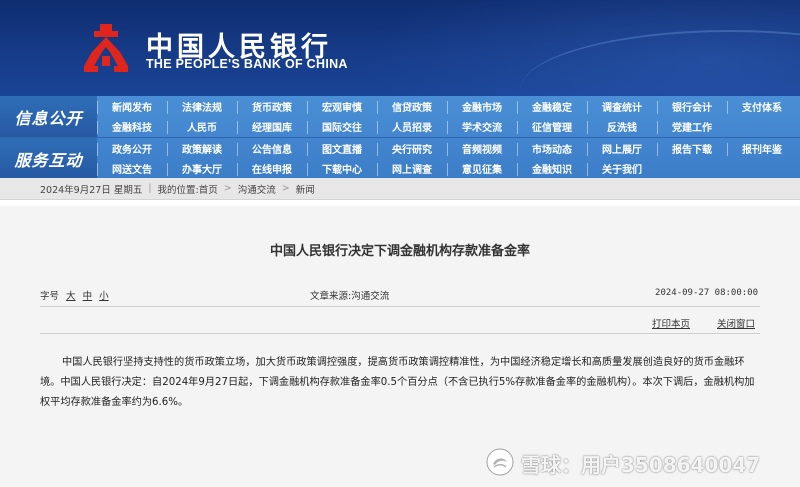 Image resolution: width=800 pixels, height=487 pixels. What do you see at coordinates (482, 148) in the screenshot?
I see `nav-item: 音频视频` at bounding box center [482, 148].